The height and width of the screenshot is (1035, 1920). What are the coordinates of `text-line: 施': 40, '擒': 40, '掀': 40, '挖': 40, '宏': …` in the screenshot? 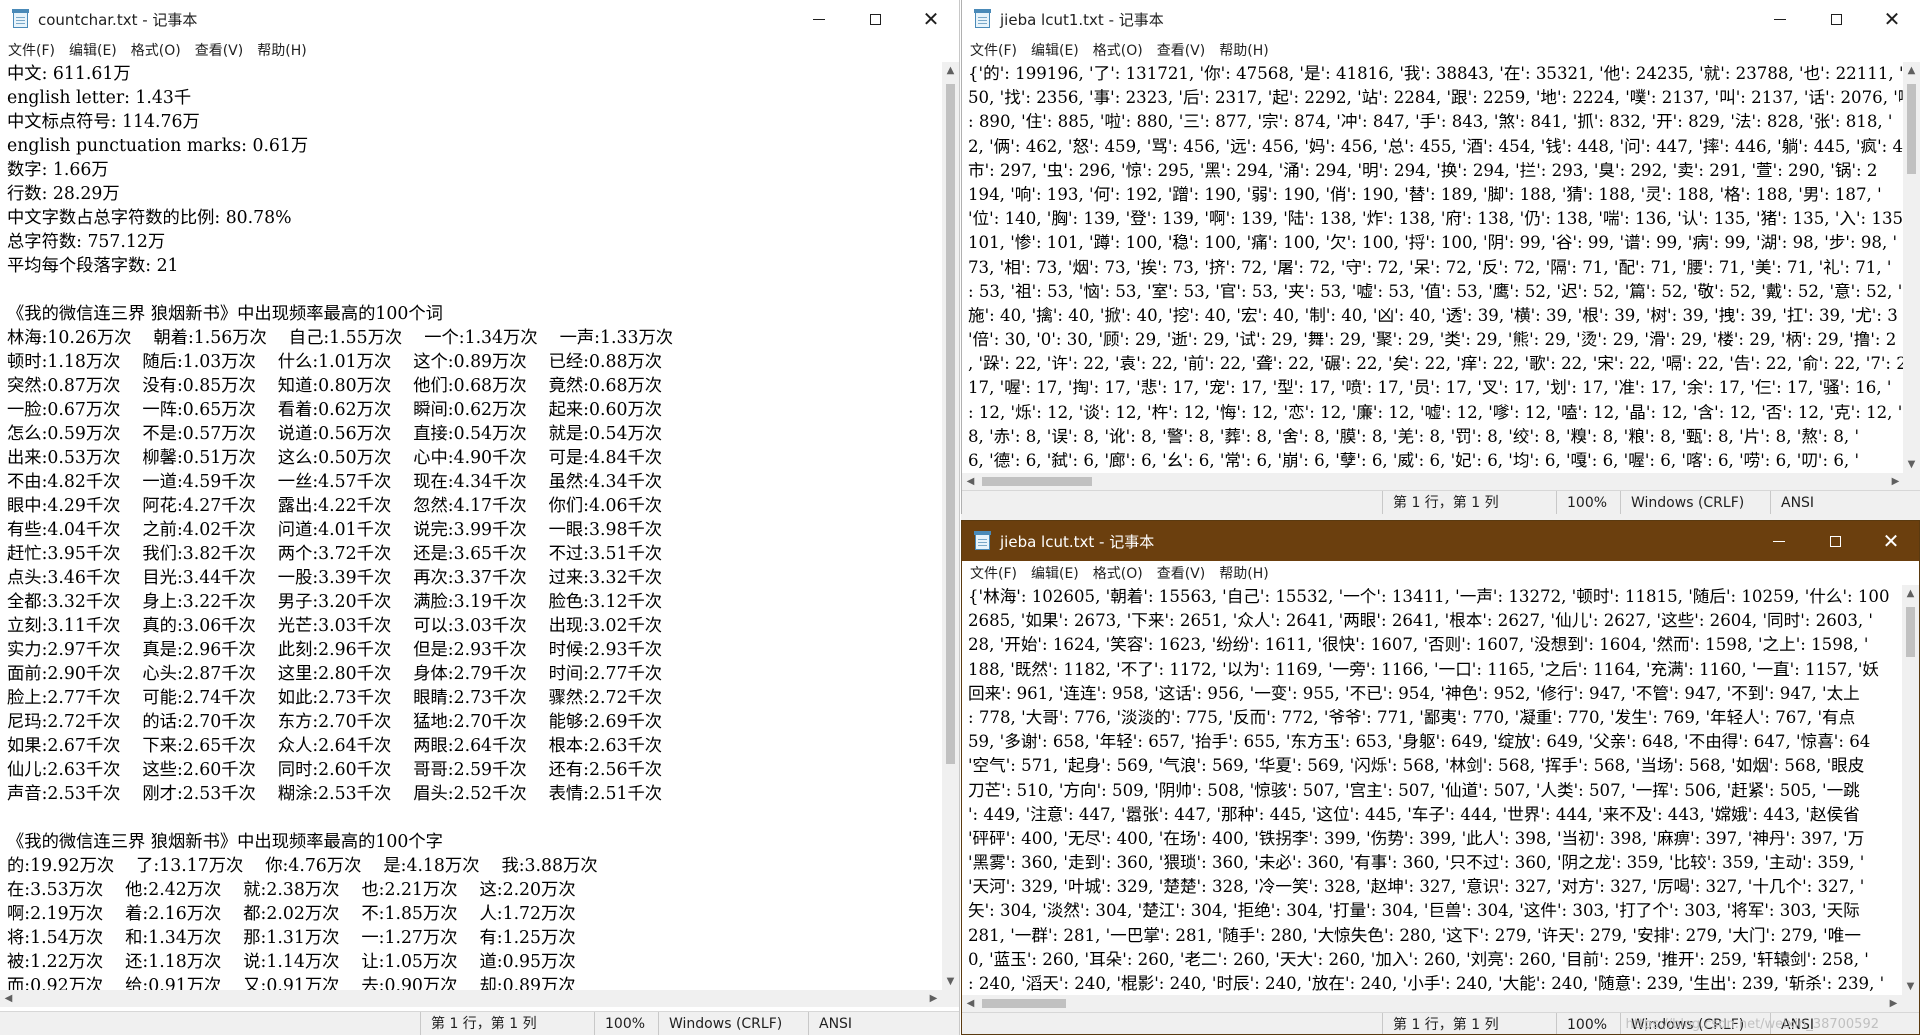 It's located at (1433, 315).